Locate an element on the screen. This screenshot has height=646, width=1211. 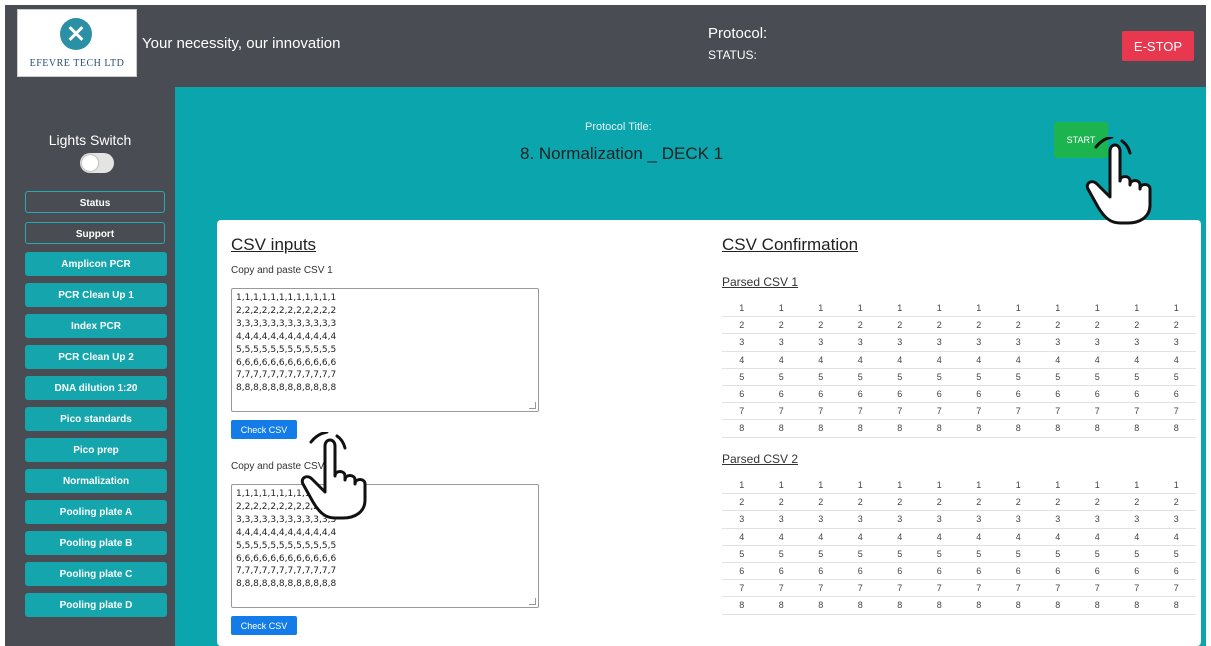
toggle-knob is located at coordinates (90, 163).